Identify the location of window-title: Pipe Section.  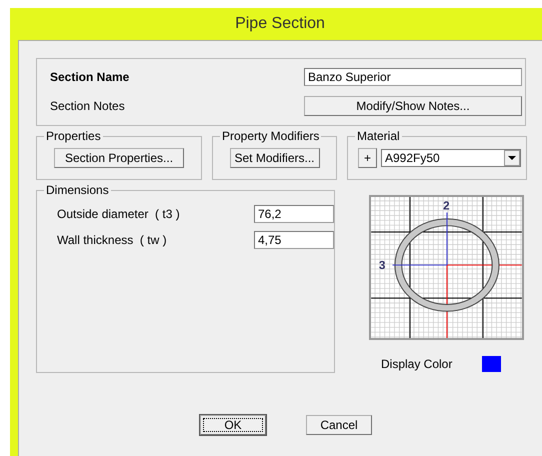
(280, 24).